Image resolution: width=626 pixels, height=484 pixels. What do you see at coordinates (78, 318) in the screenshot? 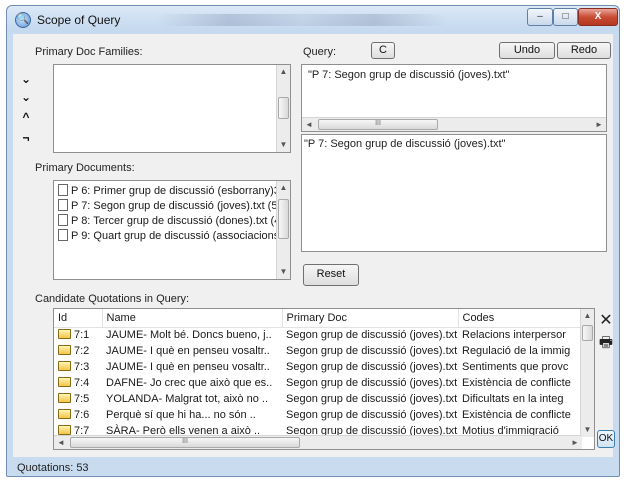
I see `column-header-id: Id` at bounding box center [78, 318].